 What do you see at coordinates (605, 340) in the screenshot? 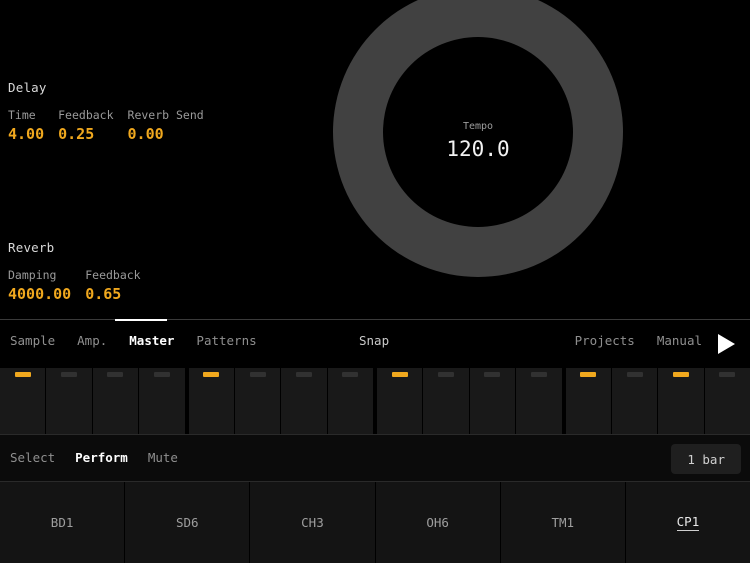
I see `projects-button: Projects` at bounding box center [605, 340].